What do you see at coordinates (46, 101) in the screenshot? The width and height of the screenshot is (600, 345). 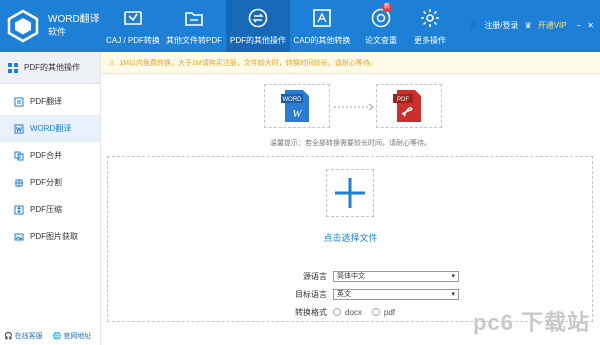 I see `sidebar-item-label: PDF翻译` at bounding box center [46, 101].